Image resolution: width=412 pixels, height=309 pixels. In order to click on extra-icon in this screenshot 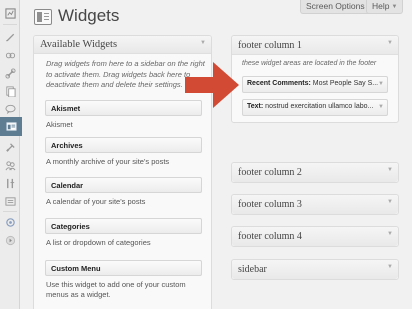, I will do `click(10, 222)`.